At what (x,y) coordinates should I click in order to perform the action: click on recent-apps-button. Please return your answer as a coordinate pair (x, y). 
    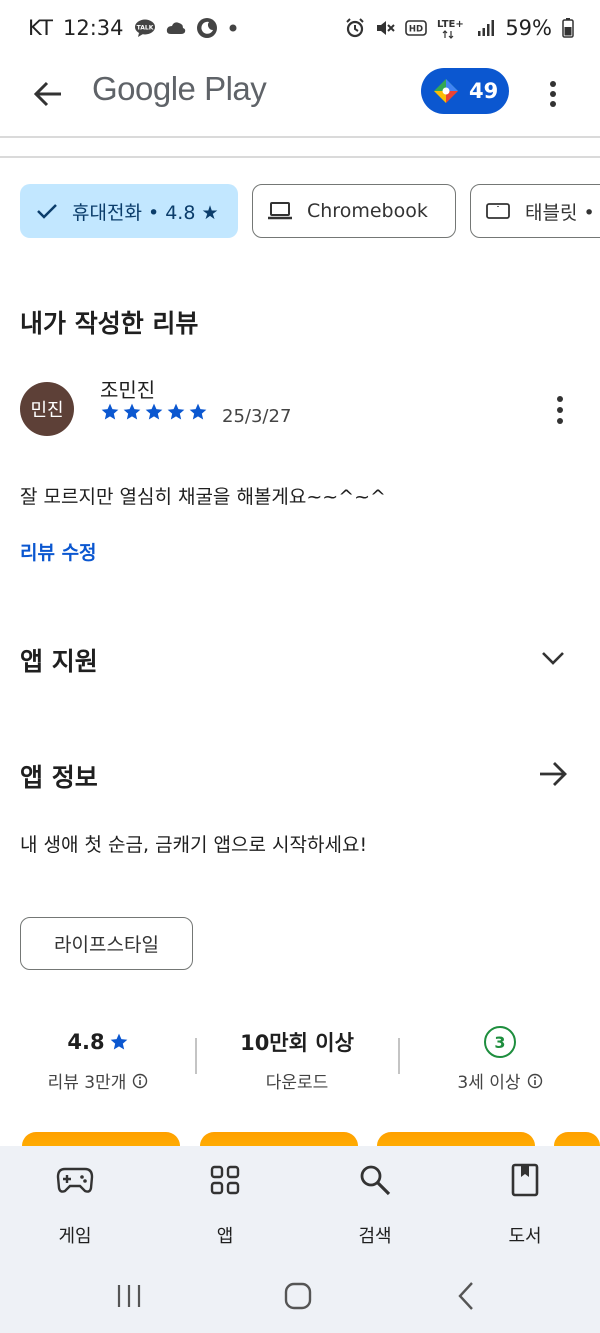
    Looking at the image, I should click on (129, 1296).